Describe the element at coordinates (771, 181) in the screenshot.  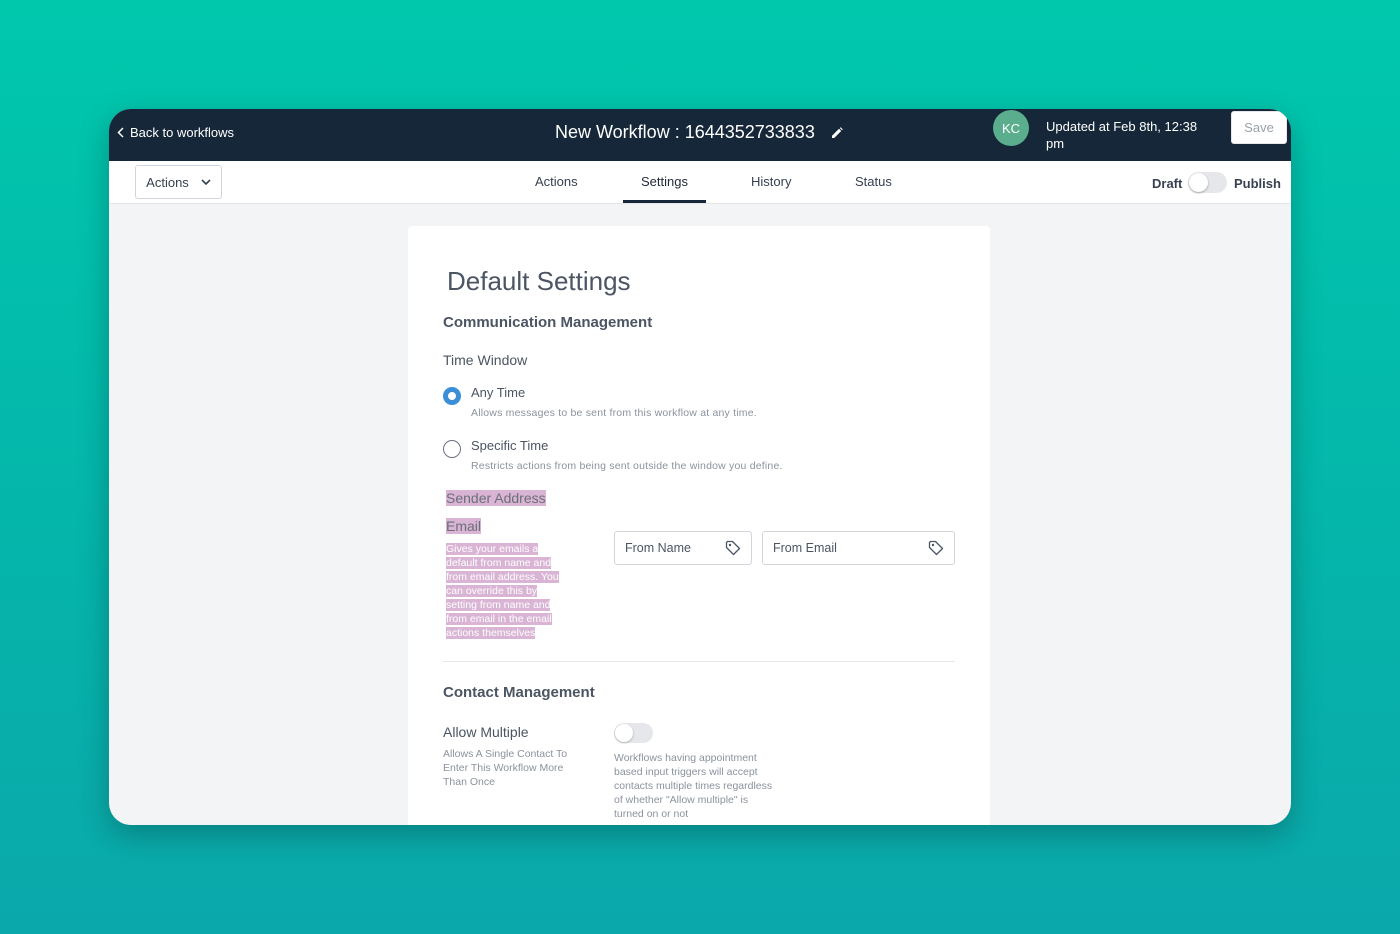
I see `tab-history: History` at that location.